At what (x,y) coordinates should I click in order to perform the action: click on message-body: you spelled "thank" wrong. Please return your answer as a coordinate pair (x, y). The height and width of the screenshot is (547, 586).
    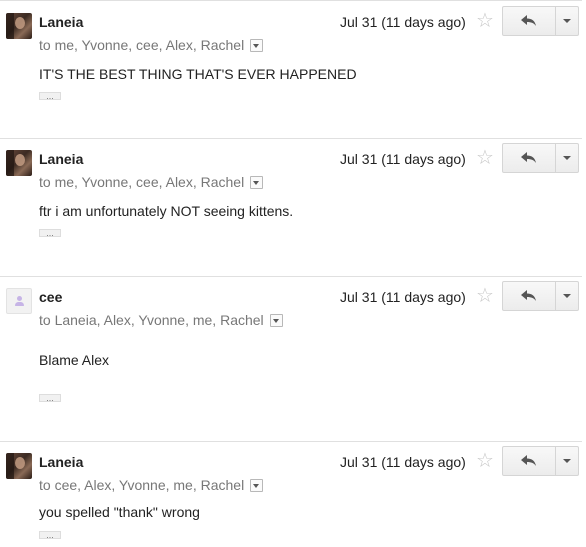
    Looking at the image, I should click on (119, 512).